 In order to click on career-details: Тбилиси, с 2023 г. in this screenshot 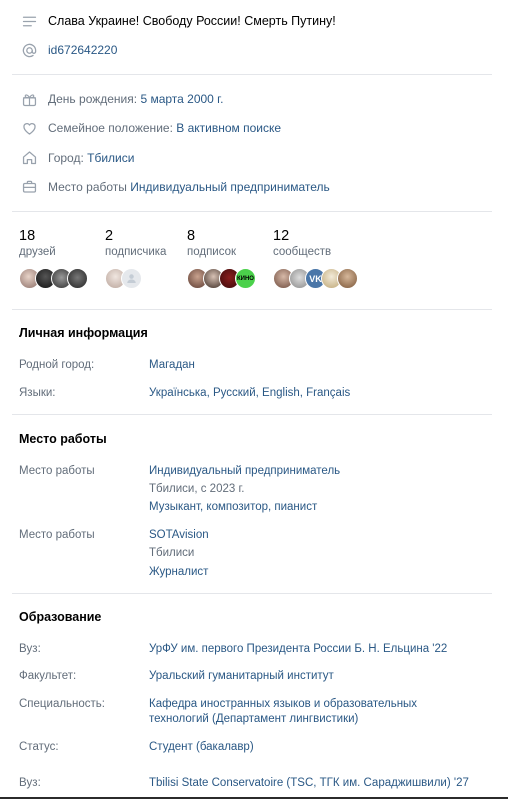, I will do `click(197, 489)`.